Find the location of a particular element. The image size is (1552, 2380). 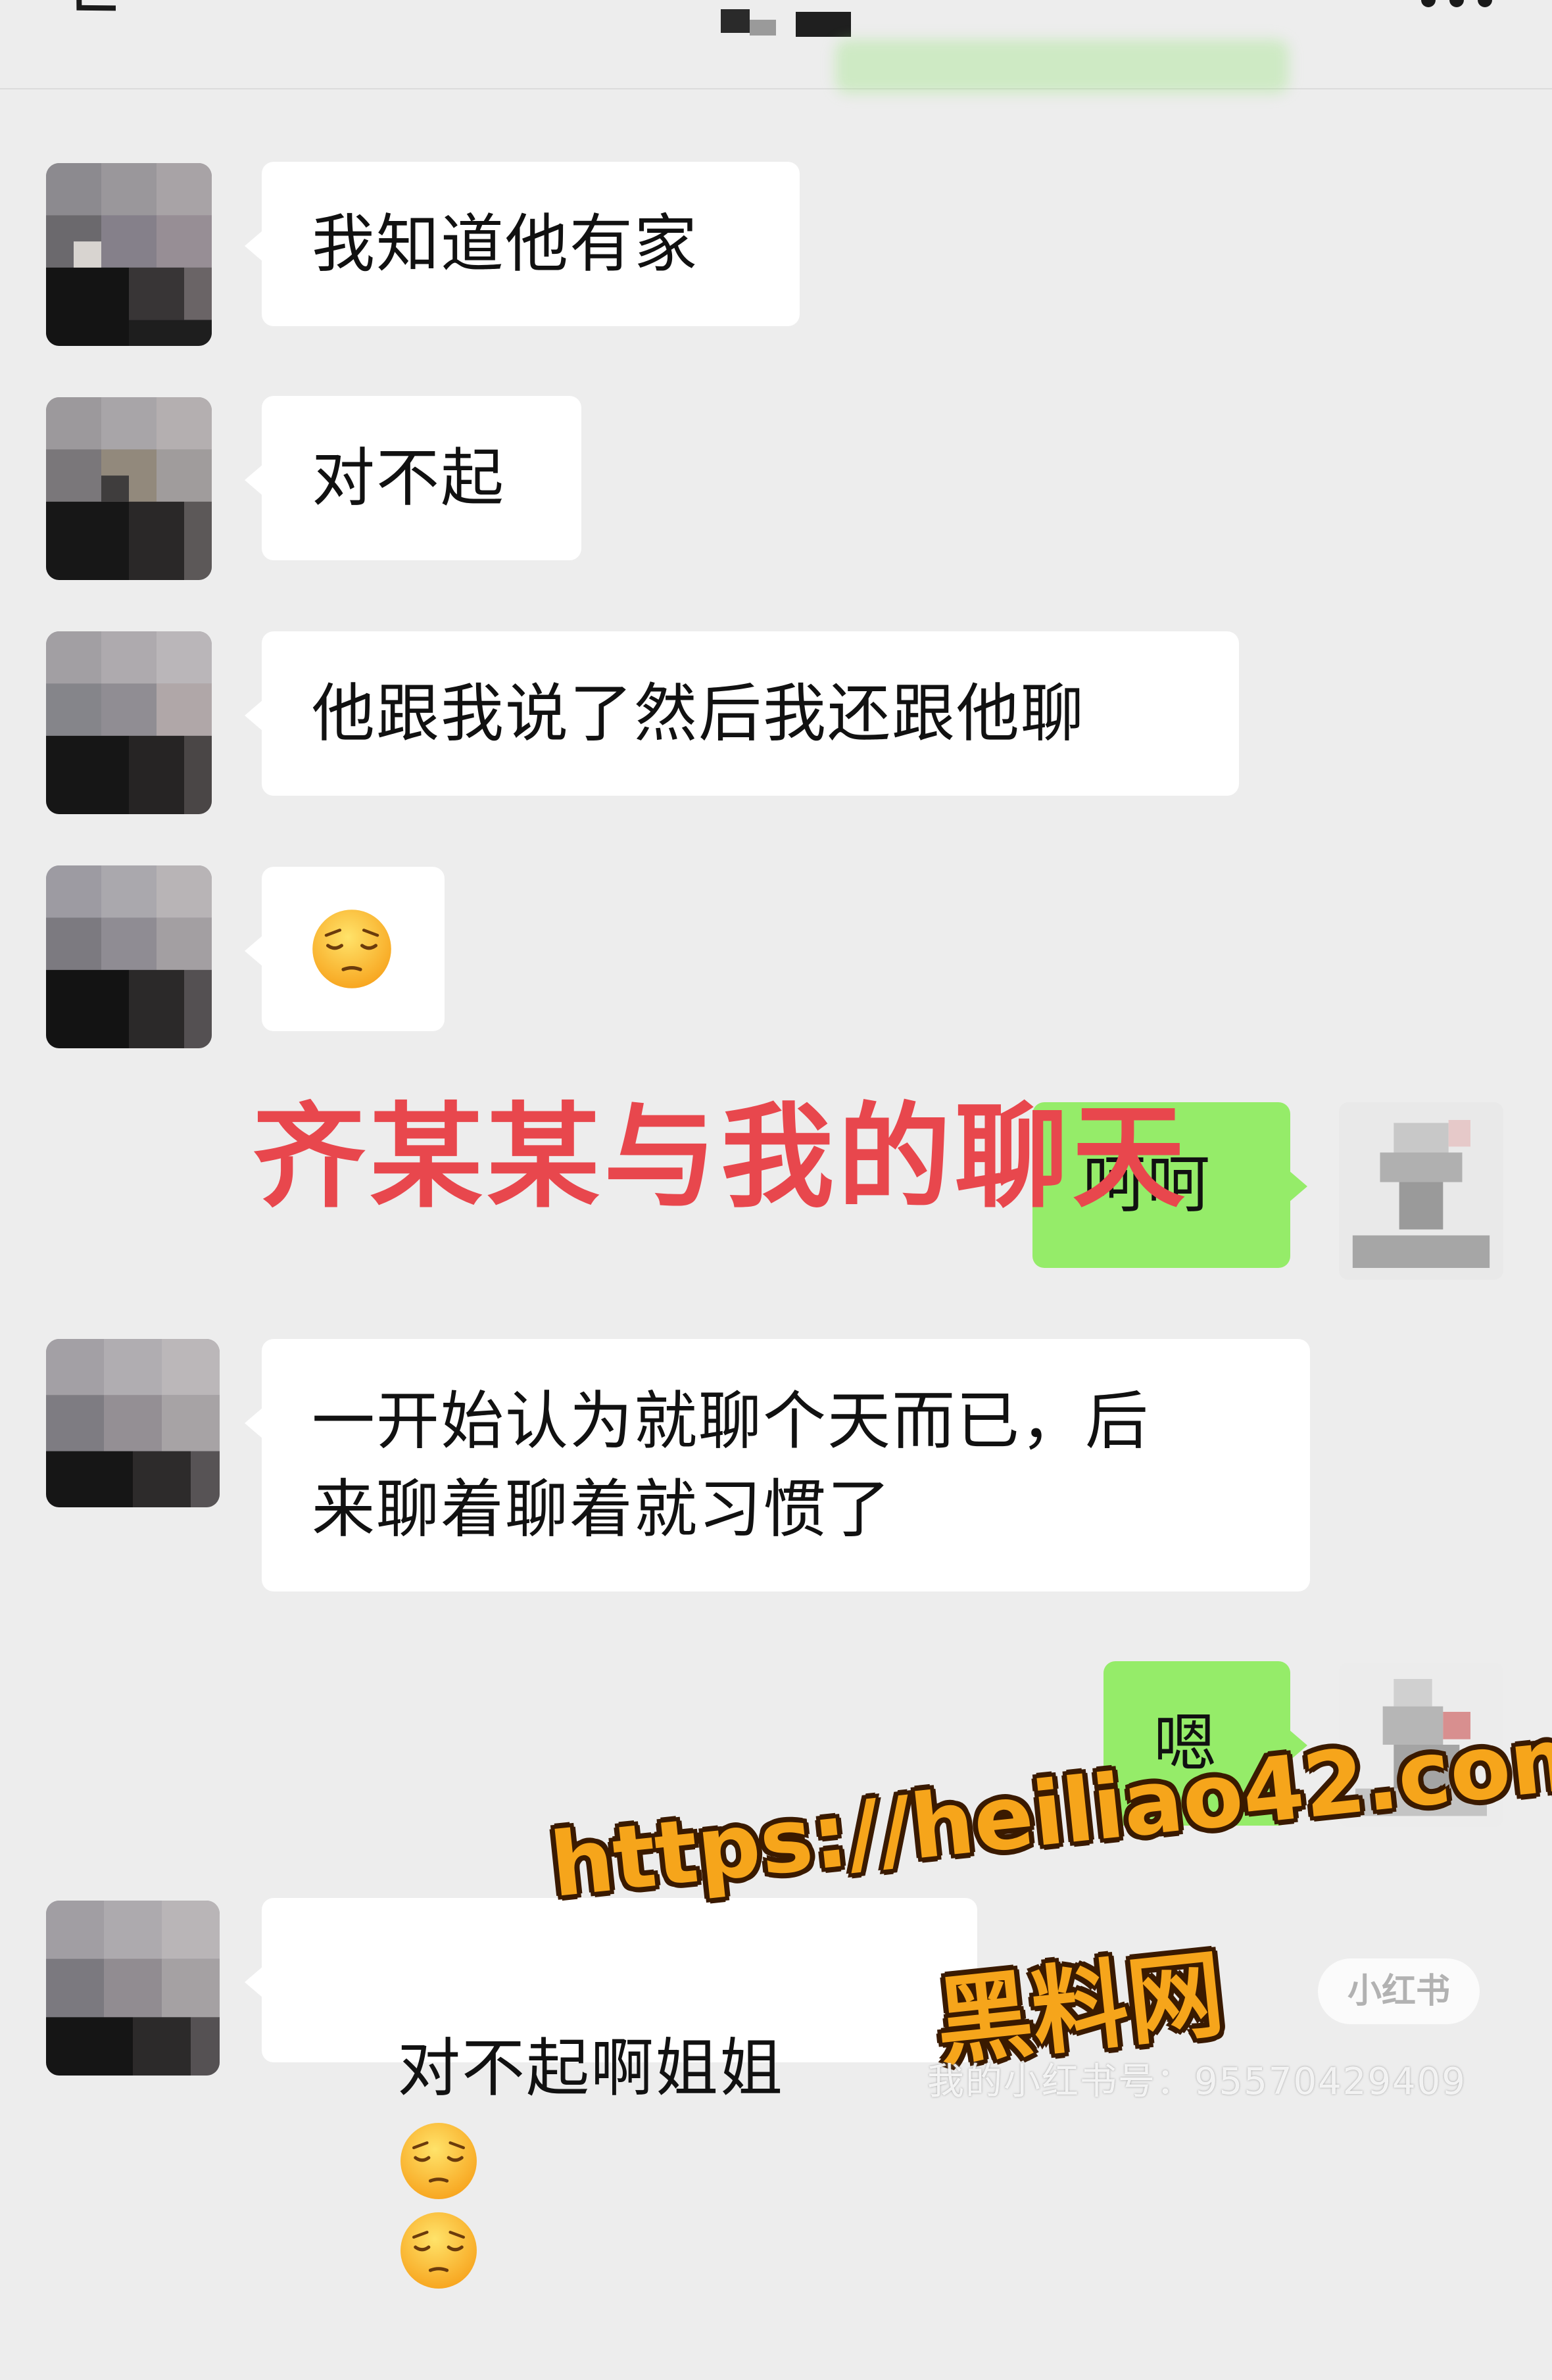

more-icon is located at coordinates (1456, 10).